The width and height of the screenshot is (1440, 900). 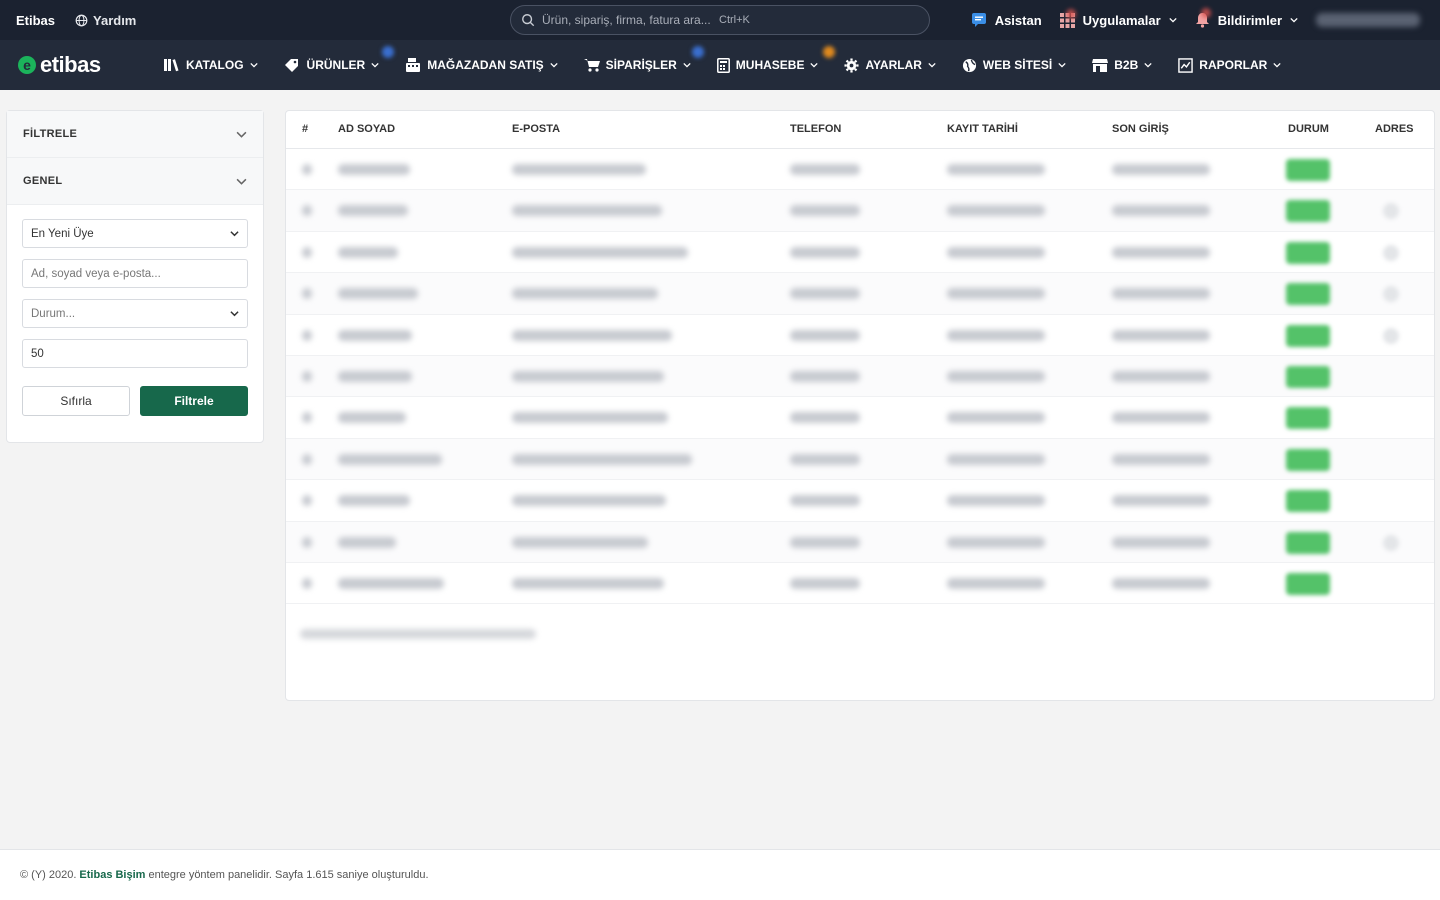 I want to click on filter-section-header: FİLTRELE, so click(x=135, y=134).